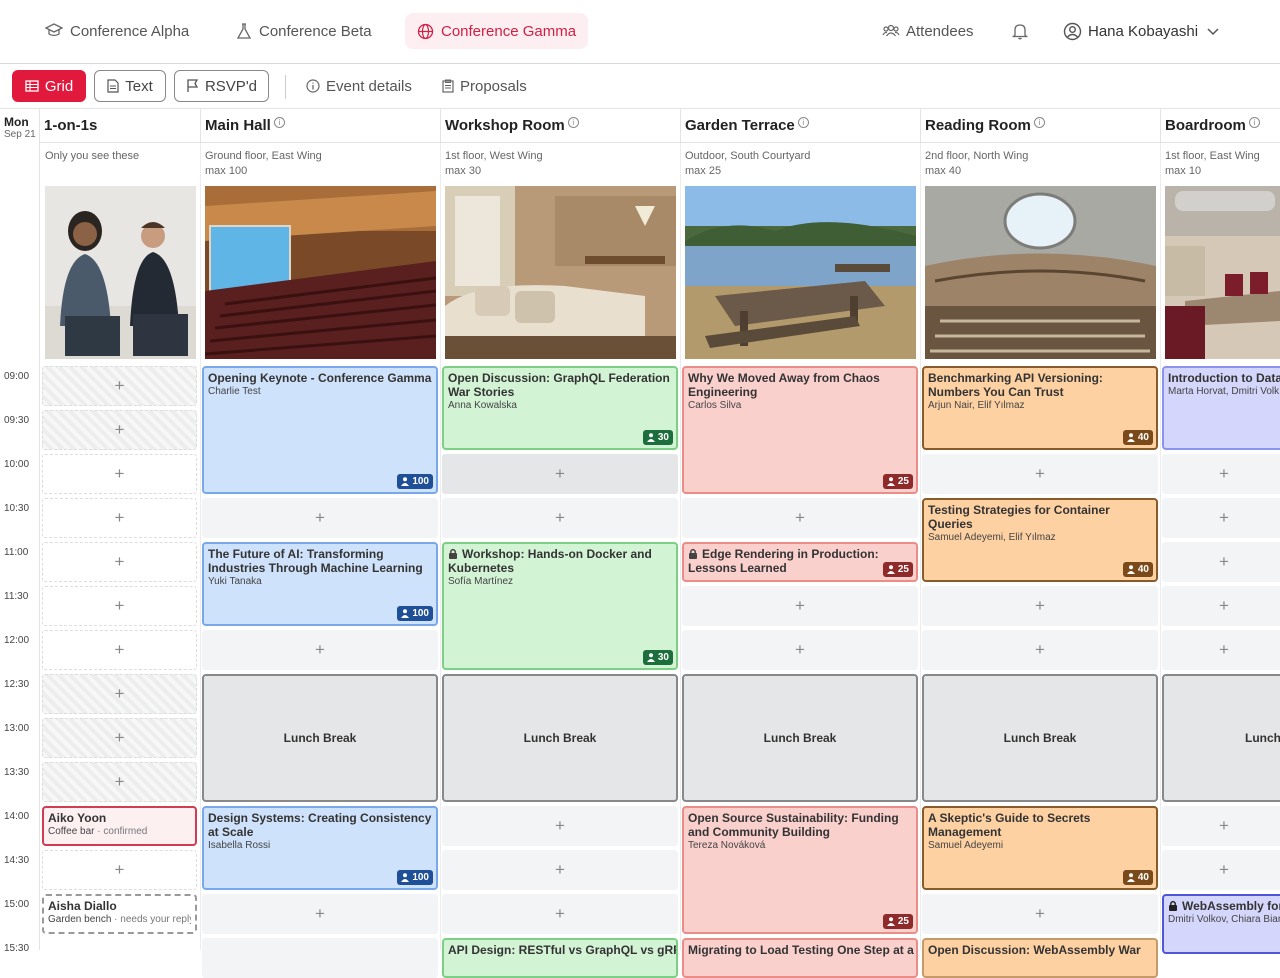 The image size is (1280, 978). I want to click on rsvp-filter-button: RSVP'd, so click(221, 86).